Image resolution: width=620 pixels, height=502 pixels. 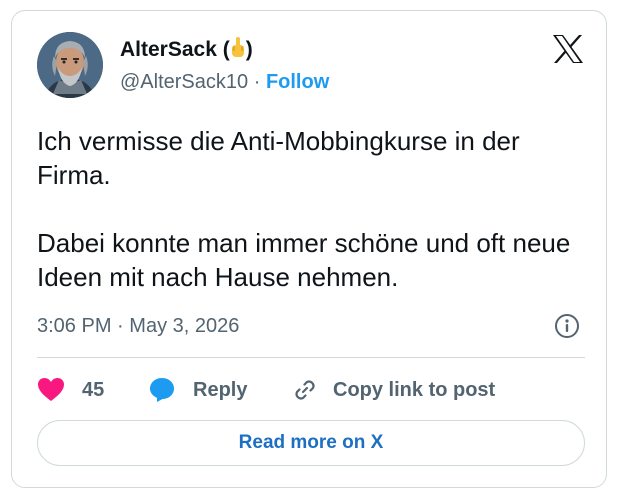 I want to click on tweet-date: May 3, 2026, so click(x=184, y=326).